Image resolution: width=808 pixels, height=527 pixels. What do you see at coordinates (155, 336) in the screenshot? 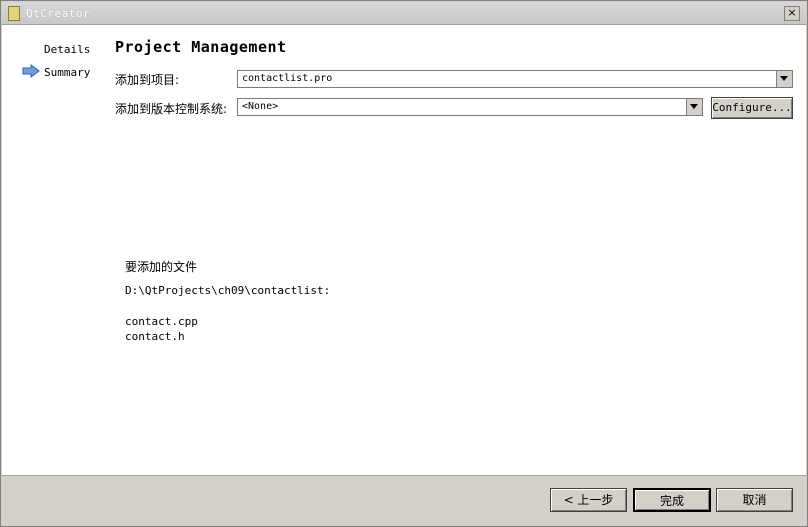
I see `file-item: contact.h` at bounding box center [155, 336].